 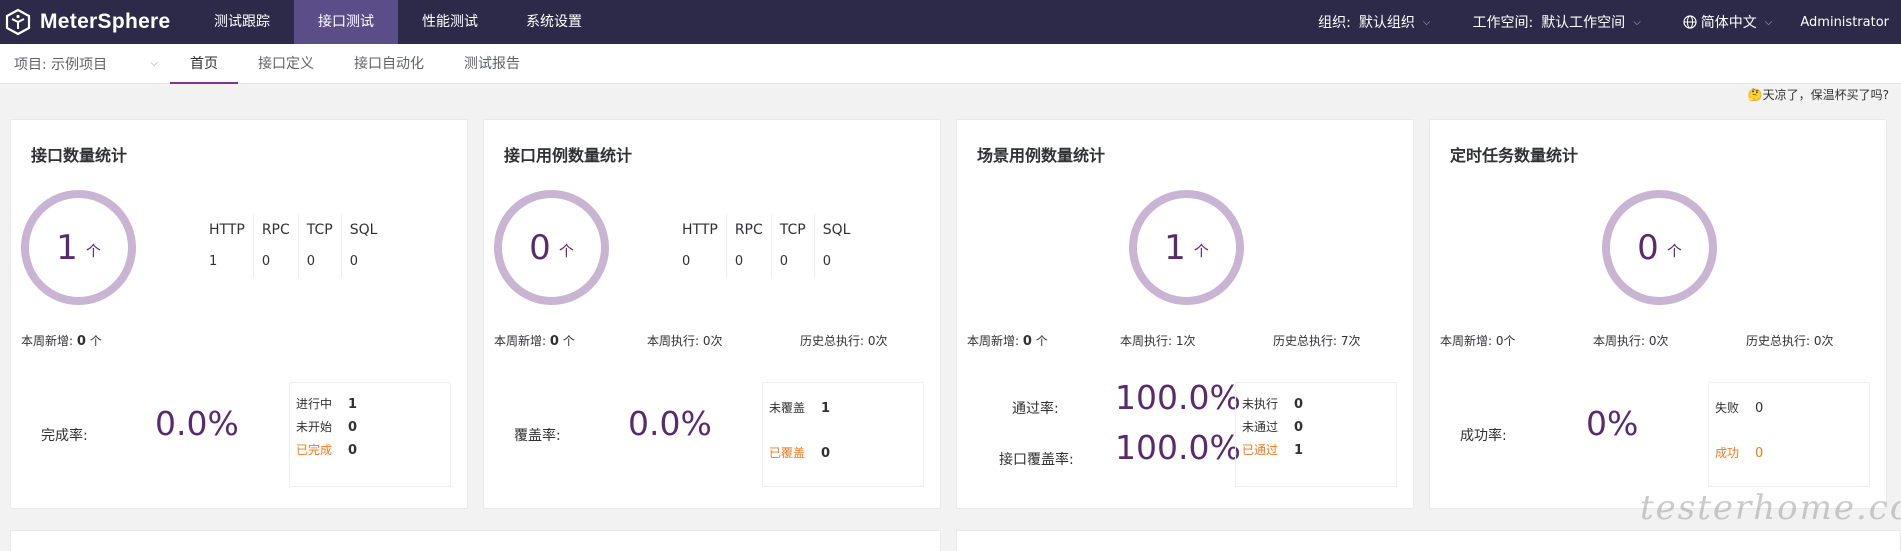 What do you see at coordinates (370, 434) in the screenshot?
I see `status-legend: 进行中 1 未开始 0 已完成 0` at bounding box center [370, 434].